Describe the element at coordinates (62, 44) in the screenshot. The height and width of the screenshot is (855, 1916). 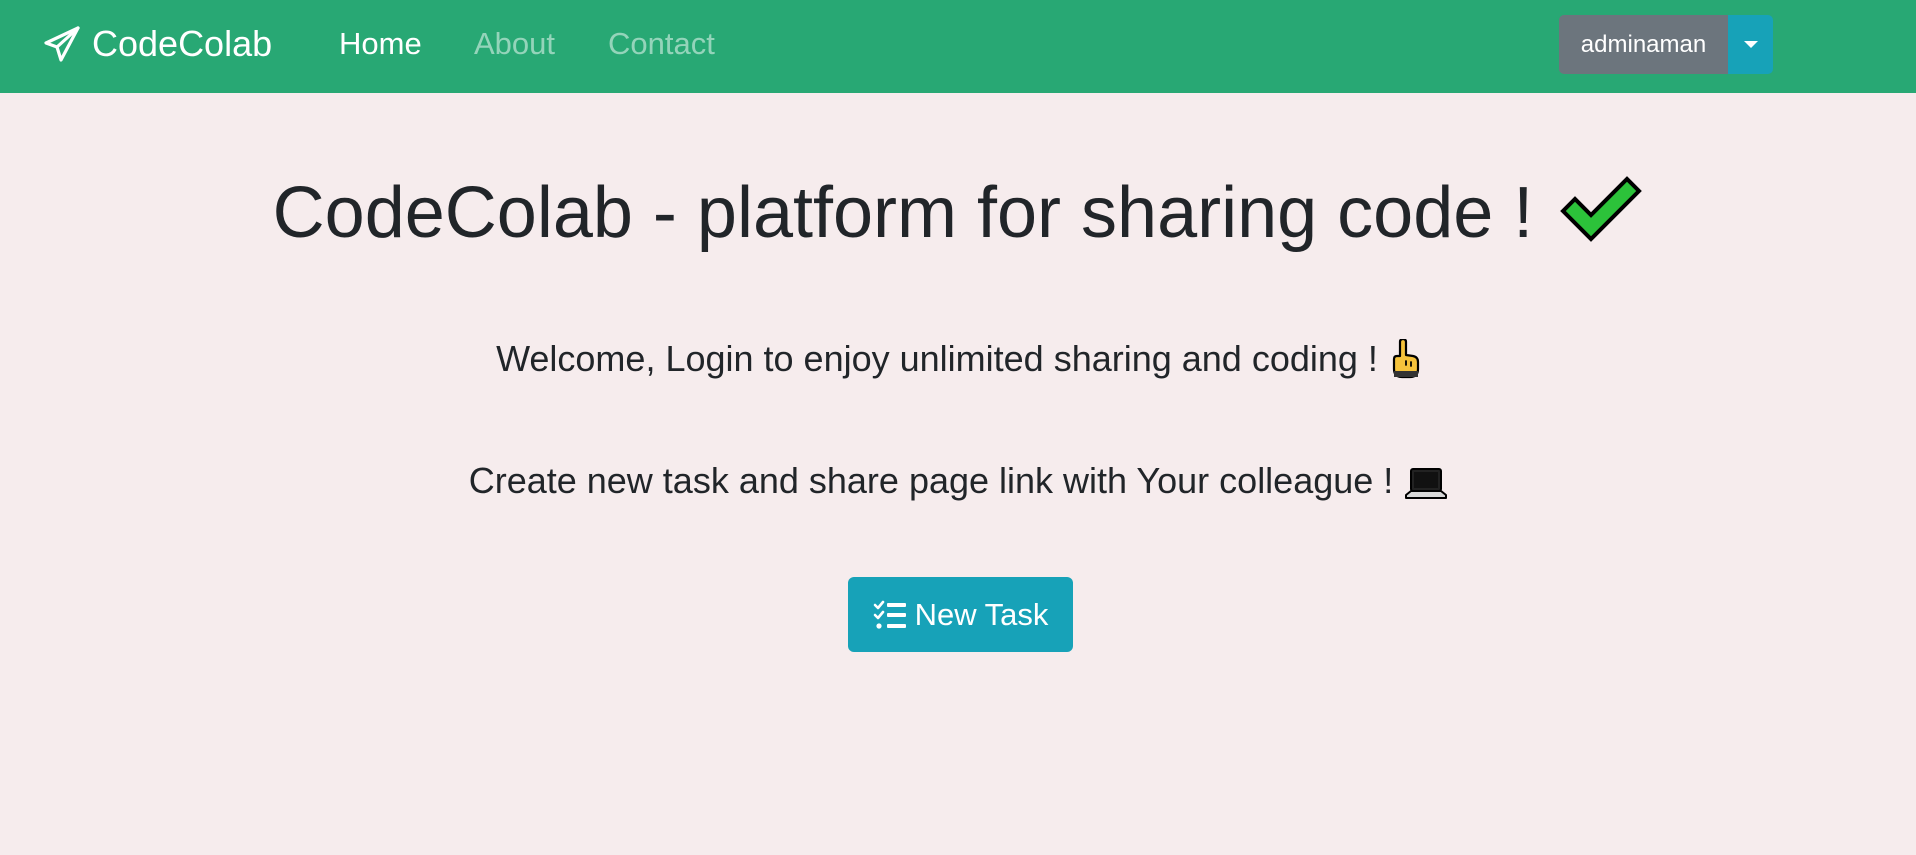
I see `paper-plane-icon` at that location.